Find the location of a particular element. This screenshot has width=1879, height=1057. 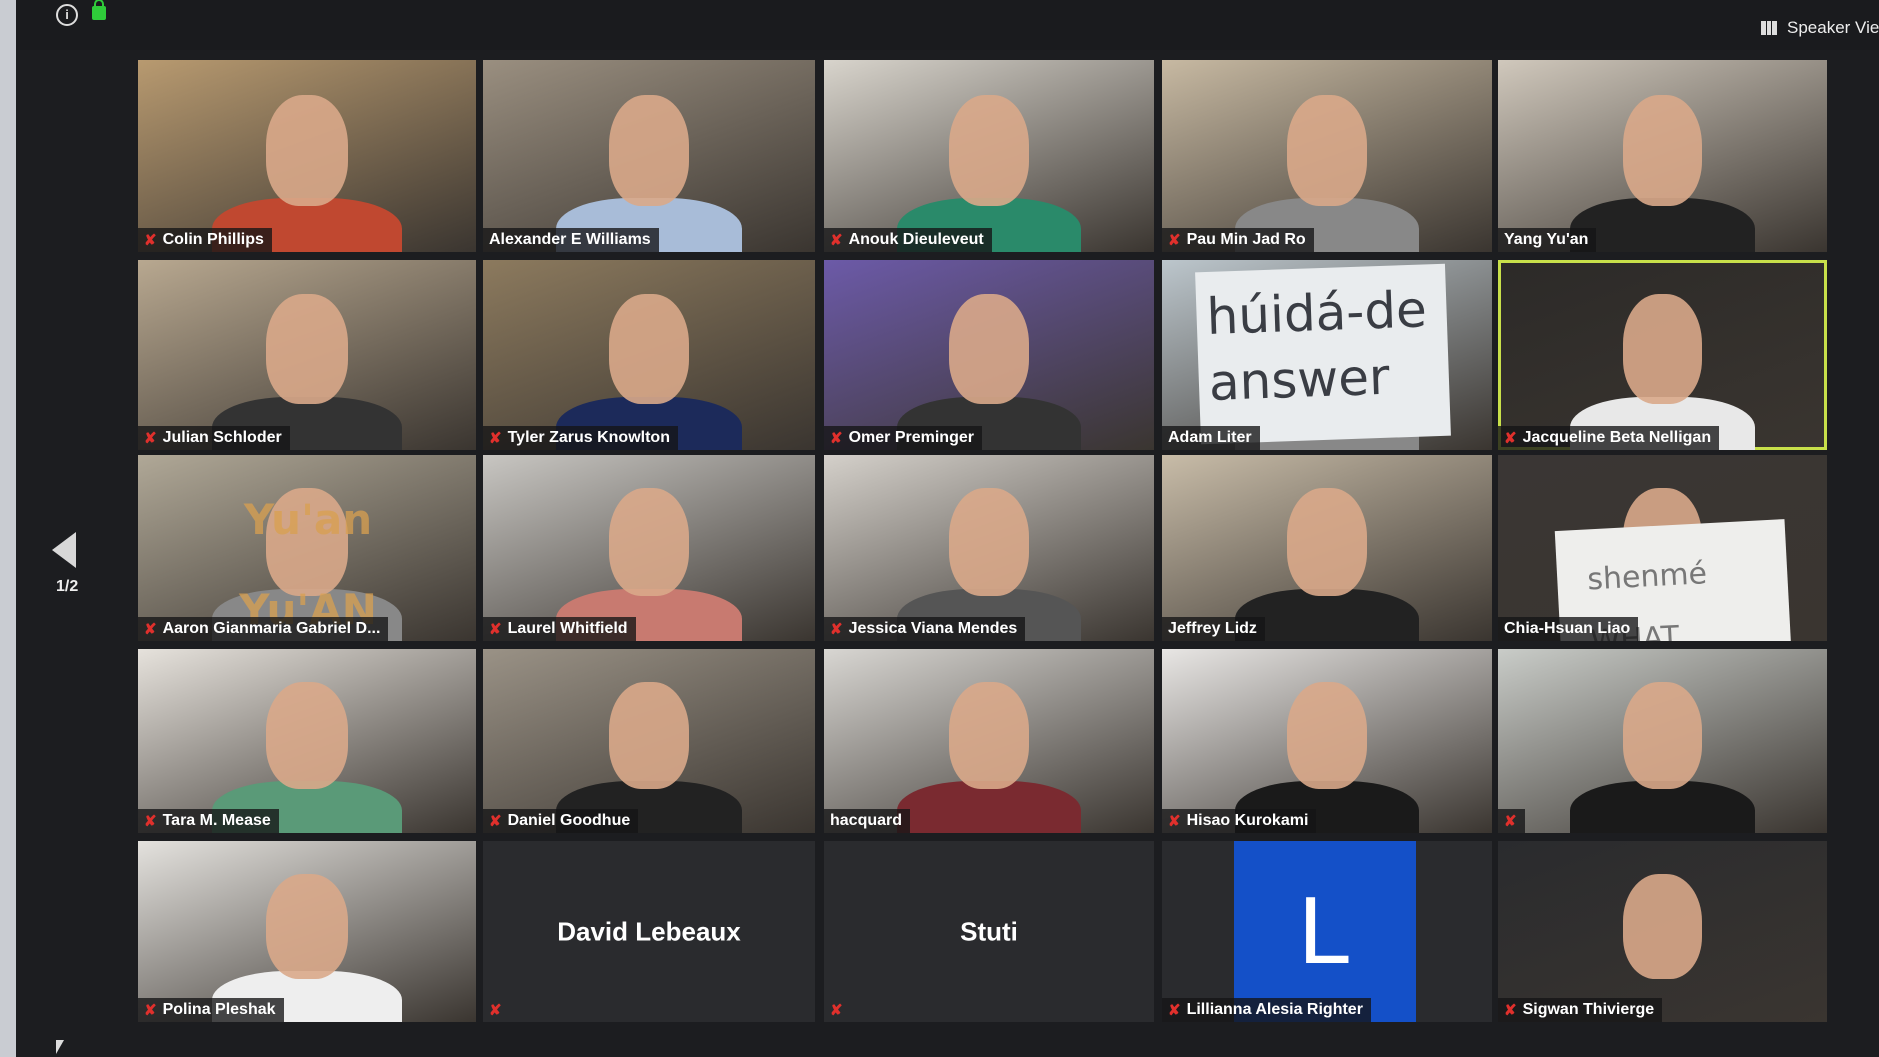

participant-tile: ✘ Colin Phillips is located at coordinates (307, 156).